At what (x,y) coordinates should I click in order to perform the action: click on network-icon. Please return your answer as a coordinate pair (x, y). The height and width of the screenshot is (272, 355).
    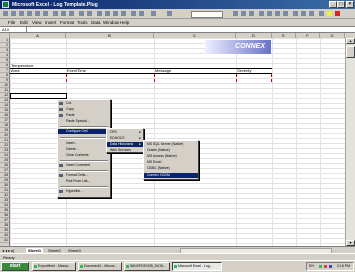
    Looking at the image, I should click on (320, 266).